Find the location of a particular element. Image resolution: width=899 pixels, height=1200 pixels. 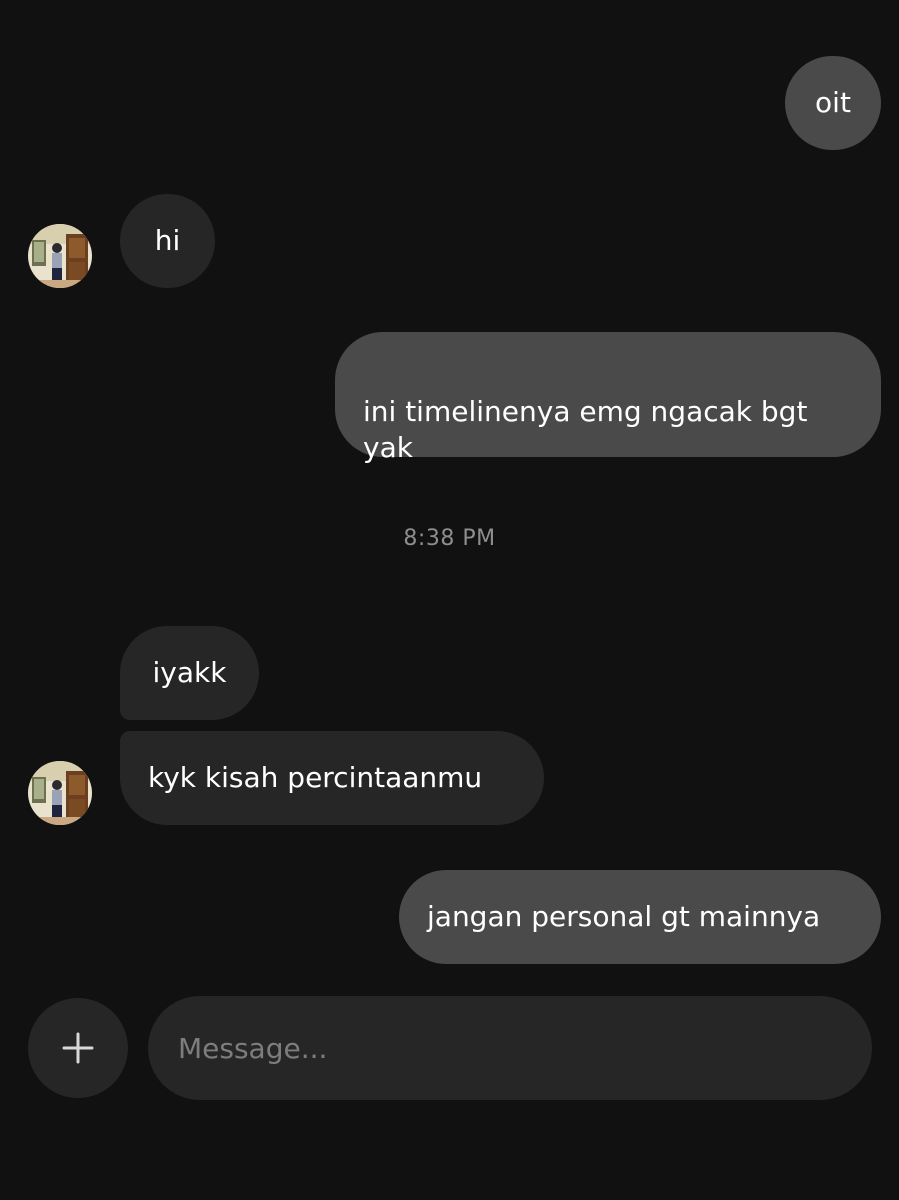

message-bubble-outgoing: ini timelinenya emg ngacak bgt yak is located at coordinates (608, 398).